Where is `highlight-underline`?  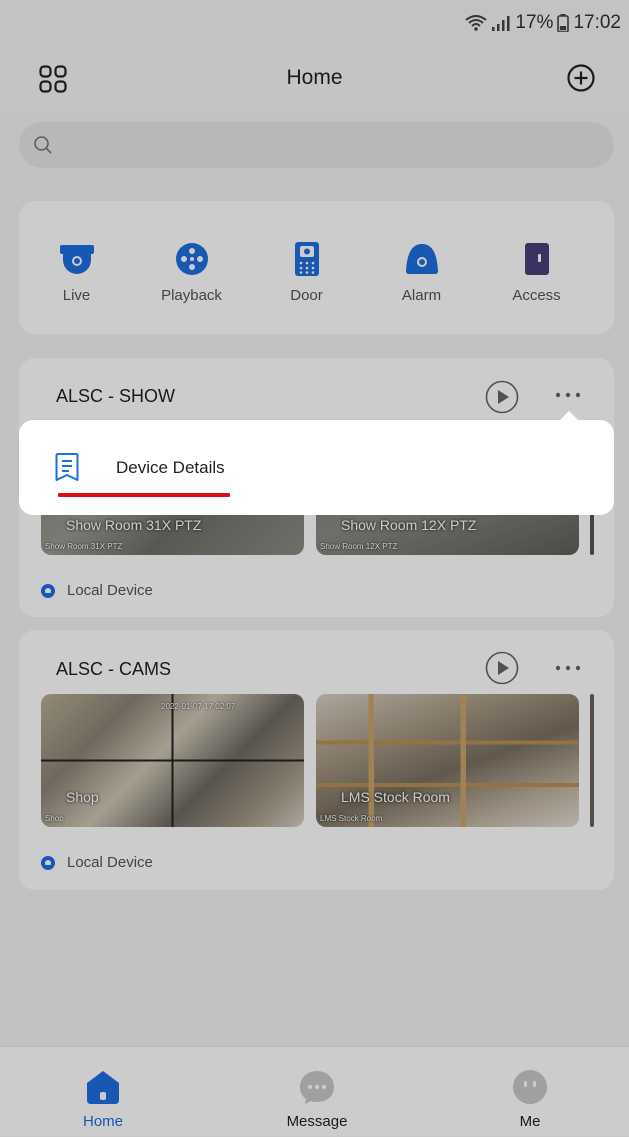 highlight-underline is located at coordinates (144, 495).